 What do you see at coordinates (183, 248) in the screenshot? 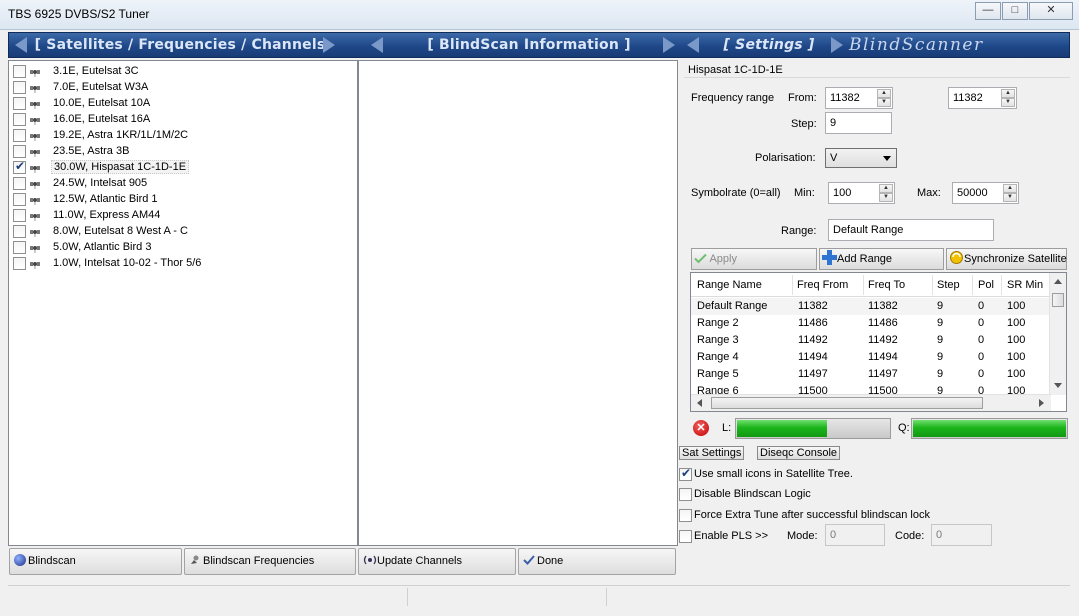
I see `satellite-item: 5.0W, Atlantic Bird 3` at bounding box center [183, 248].